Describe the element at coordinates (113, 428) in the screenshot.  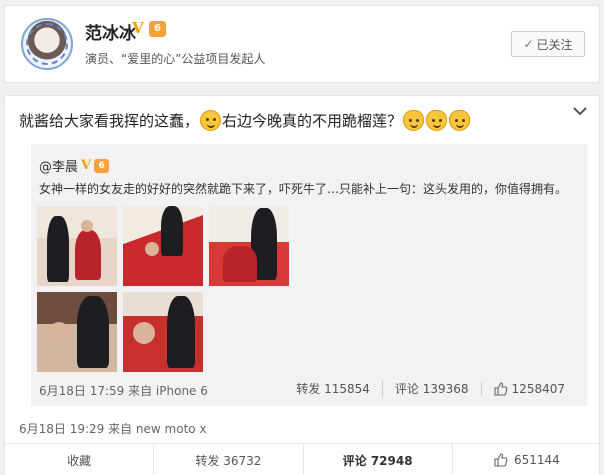
I see `post-meta: 6月18日 19:29 来自 new moto x` at that location.